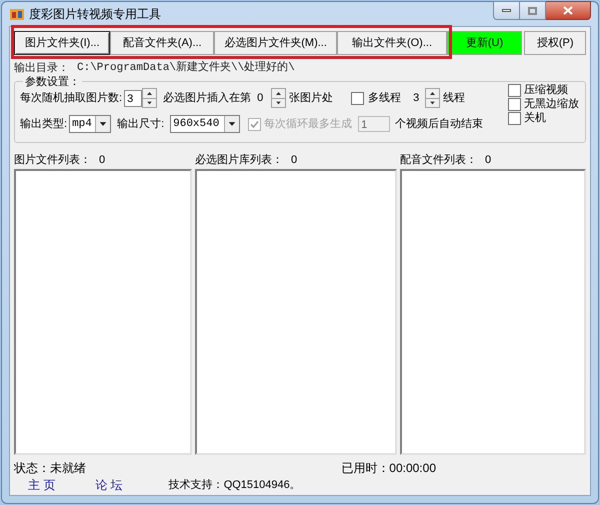 The width and height of the screenshot is (600, 505). What do you see at coordinates (416, 98) in the screenshot?
I see `number-value: 3` at bounding box center [416, 98].